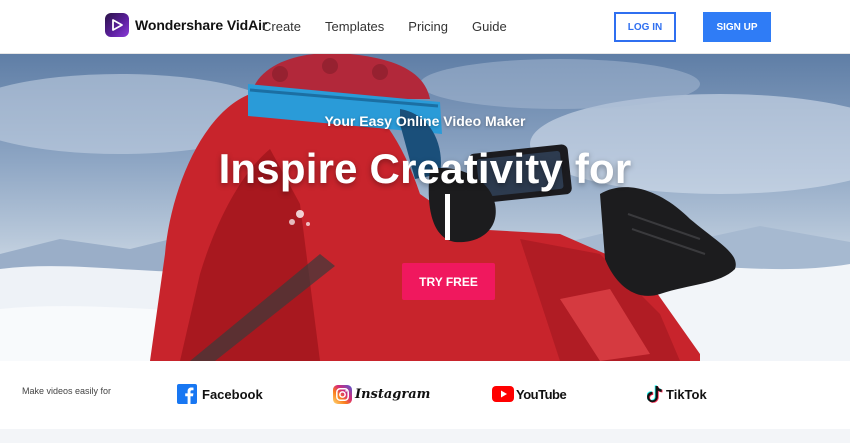 This screenshot has height=443, width=850. What do you see at coordinates (396, 26) in the screenshot?
I see `main-nav: Create Templates Pricing Guide` at bounding box center [396, 26].